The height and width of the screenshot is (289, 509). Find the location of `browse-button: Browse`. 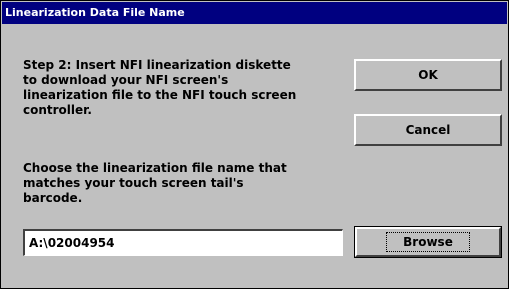

browse-button: Browse is located at coordinates (428, 242).